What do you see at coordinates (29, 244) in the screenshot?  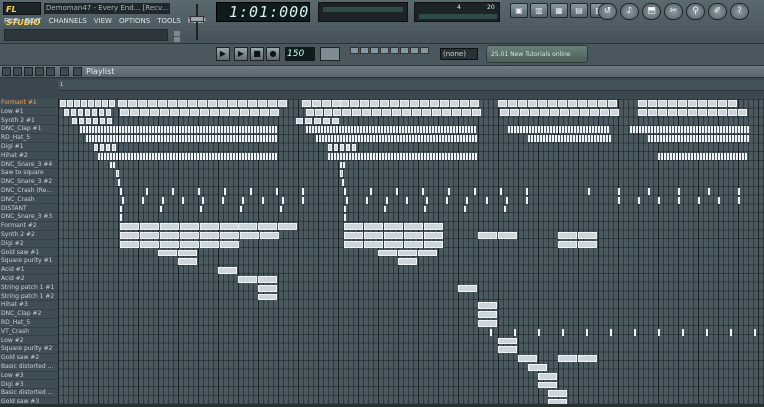 I see `track-name: Digi #2` at bounding box center [29, 244].